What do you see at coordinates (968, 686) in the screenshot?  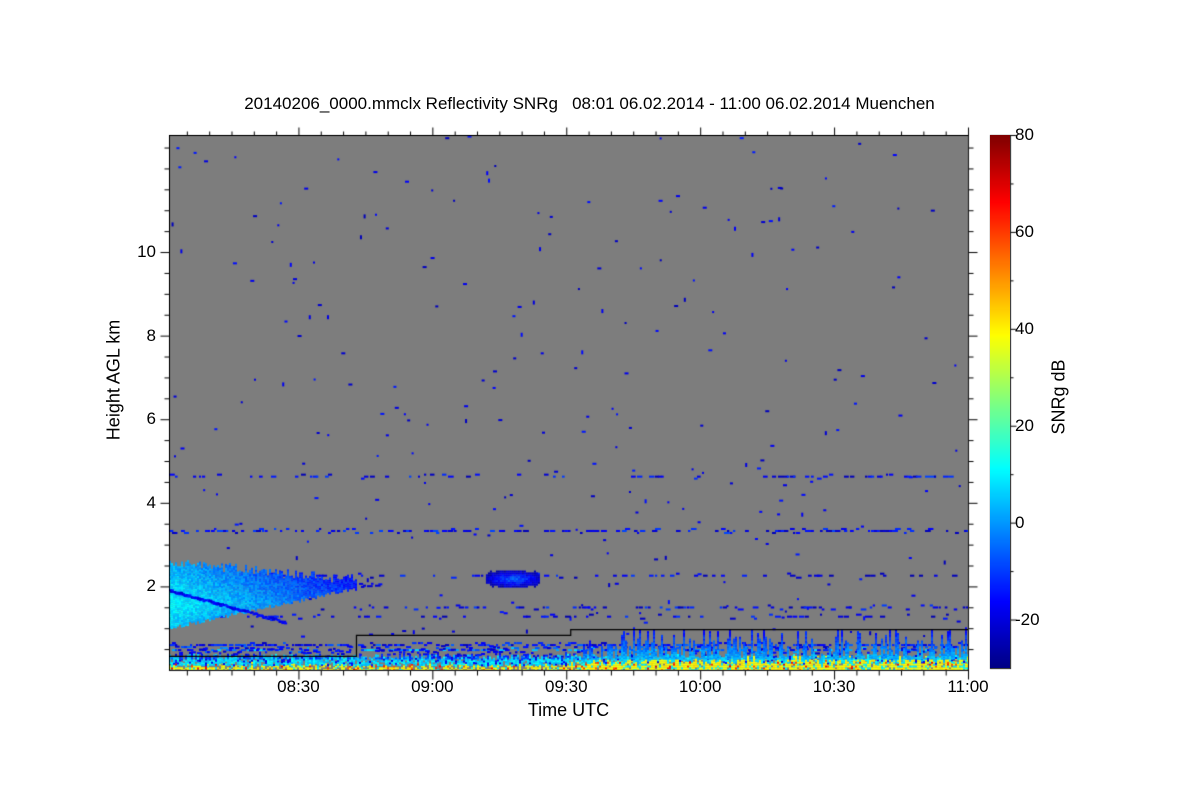 I see `x-tick-label: 11:00` at bounding box center [968, 686].